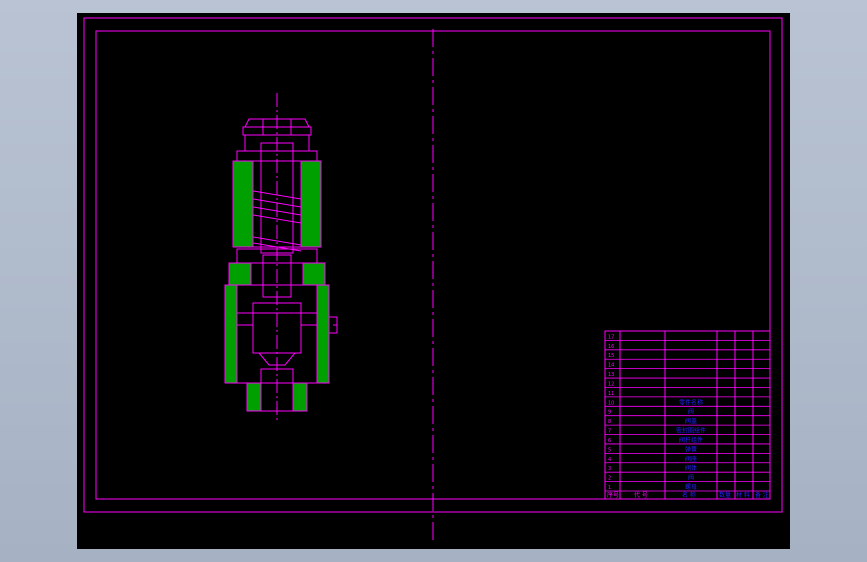  I want to click on bom-header-name: 名 称, so click(689, 495).